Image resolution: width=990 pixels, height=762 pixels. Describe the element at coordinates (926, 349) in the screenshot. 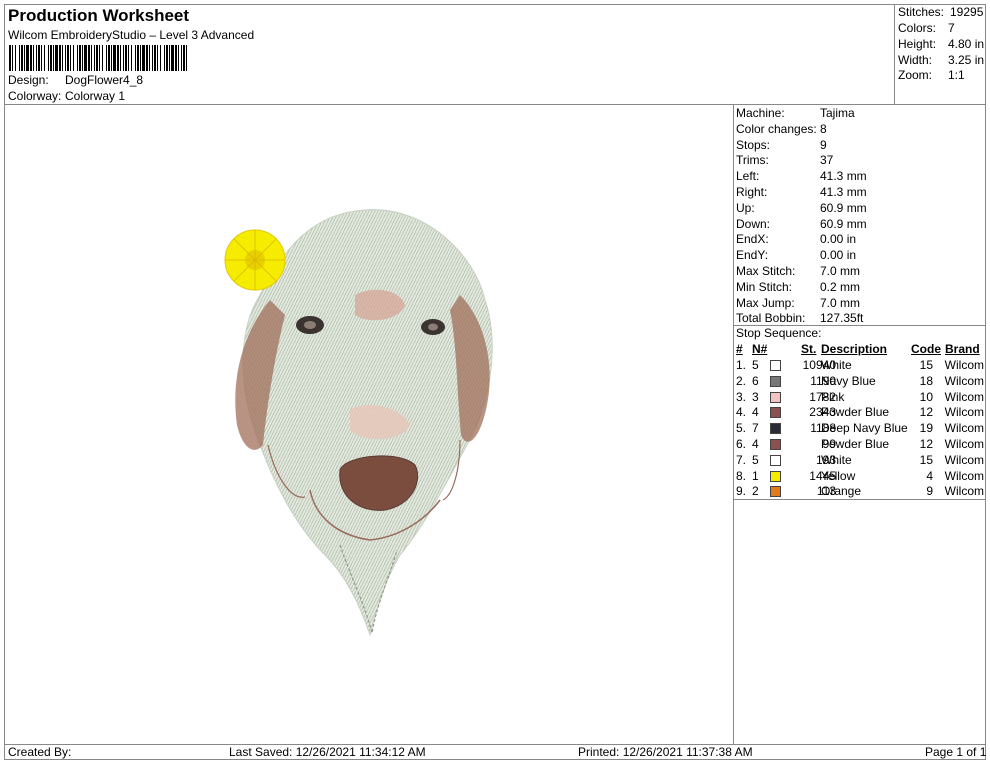

I see `col-header-code: Code` at that location.